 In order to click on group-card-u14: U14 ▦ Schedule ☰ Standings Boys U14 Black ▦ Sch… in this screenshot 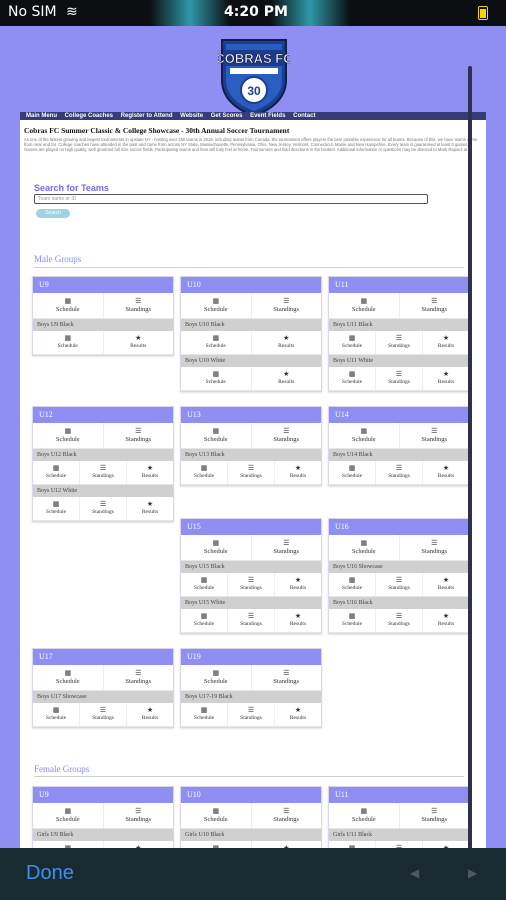, I will do `click(399, 446)`.